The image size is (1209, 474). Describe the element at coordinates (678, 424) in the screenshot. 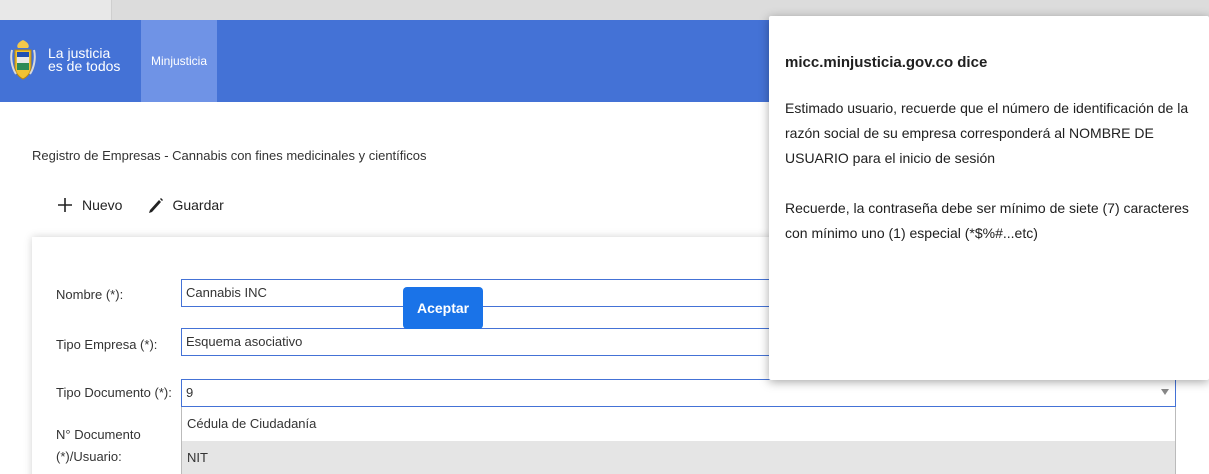

I see `dropdown-option-cedula: Cédula de Ciudadanía` at that location.